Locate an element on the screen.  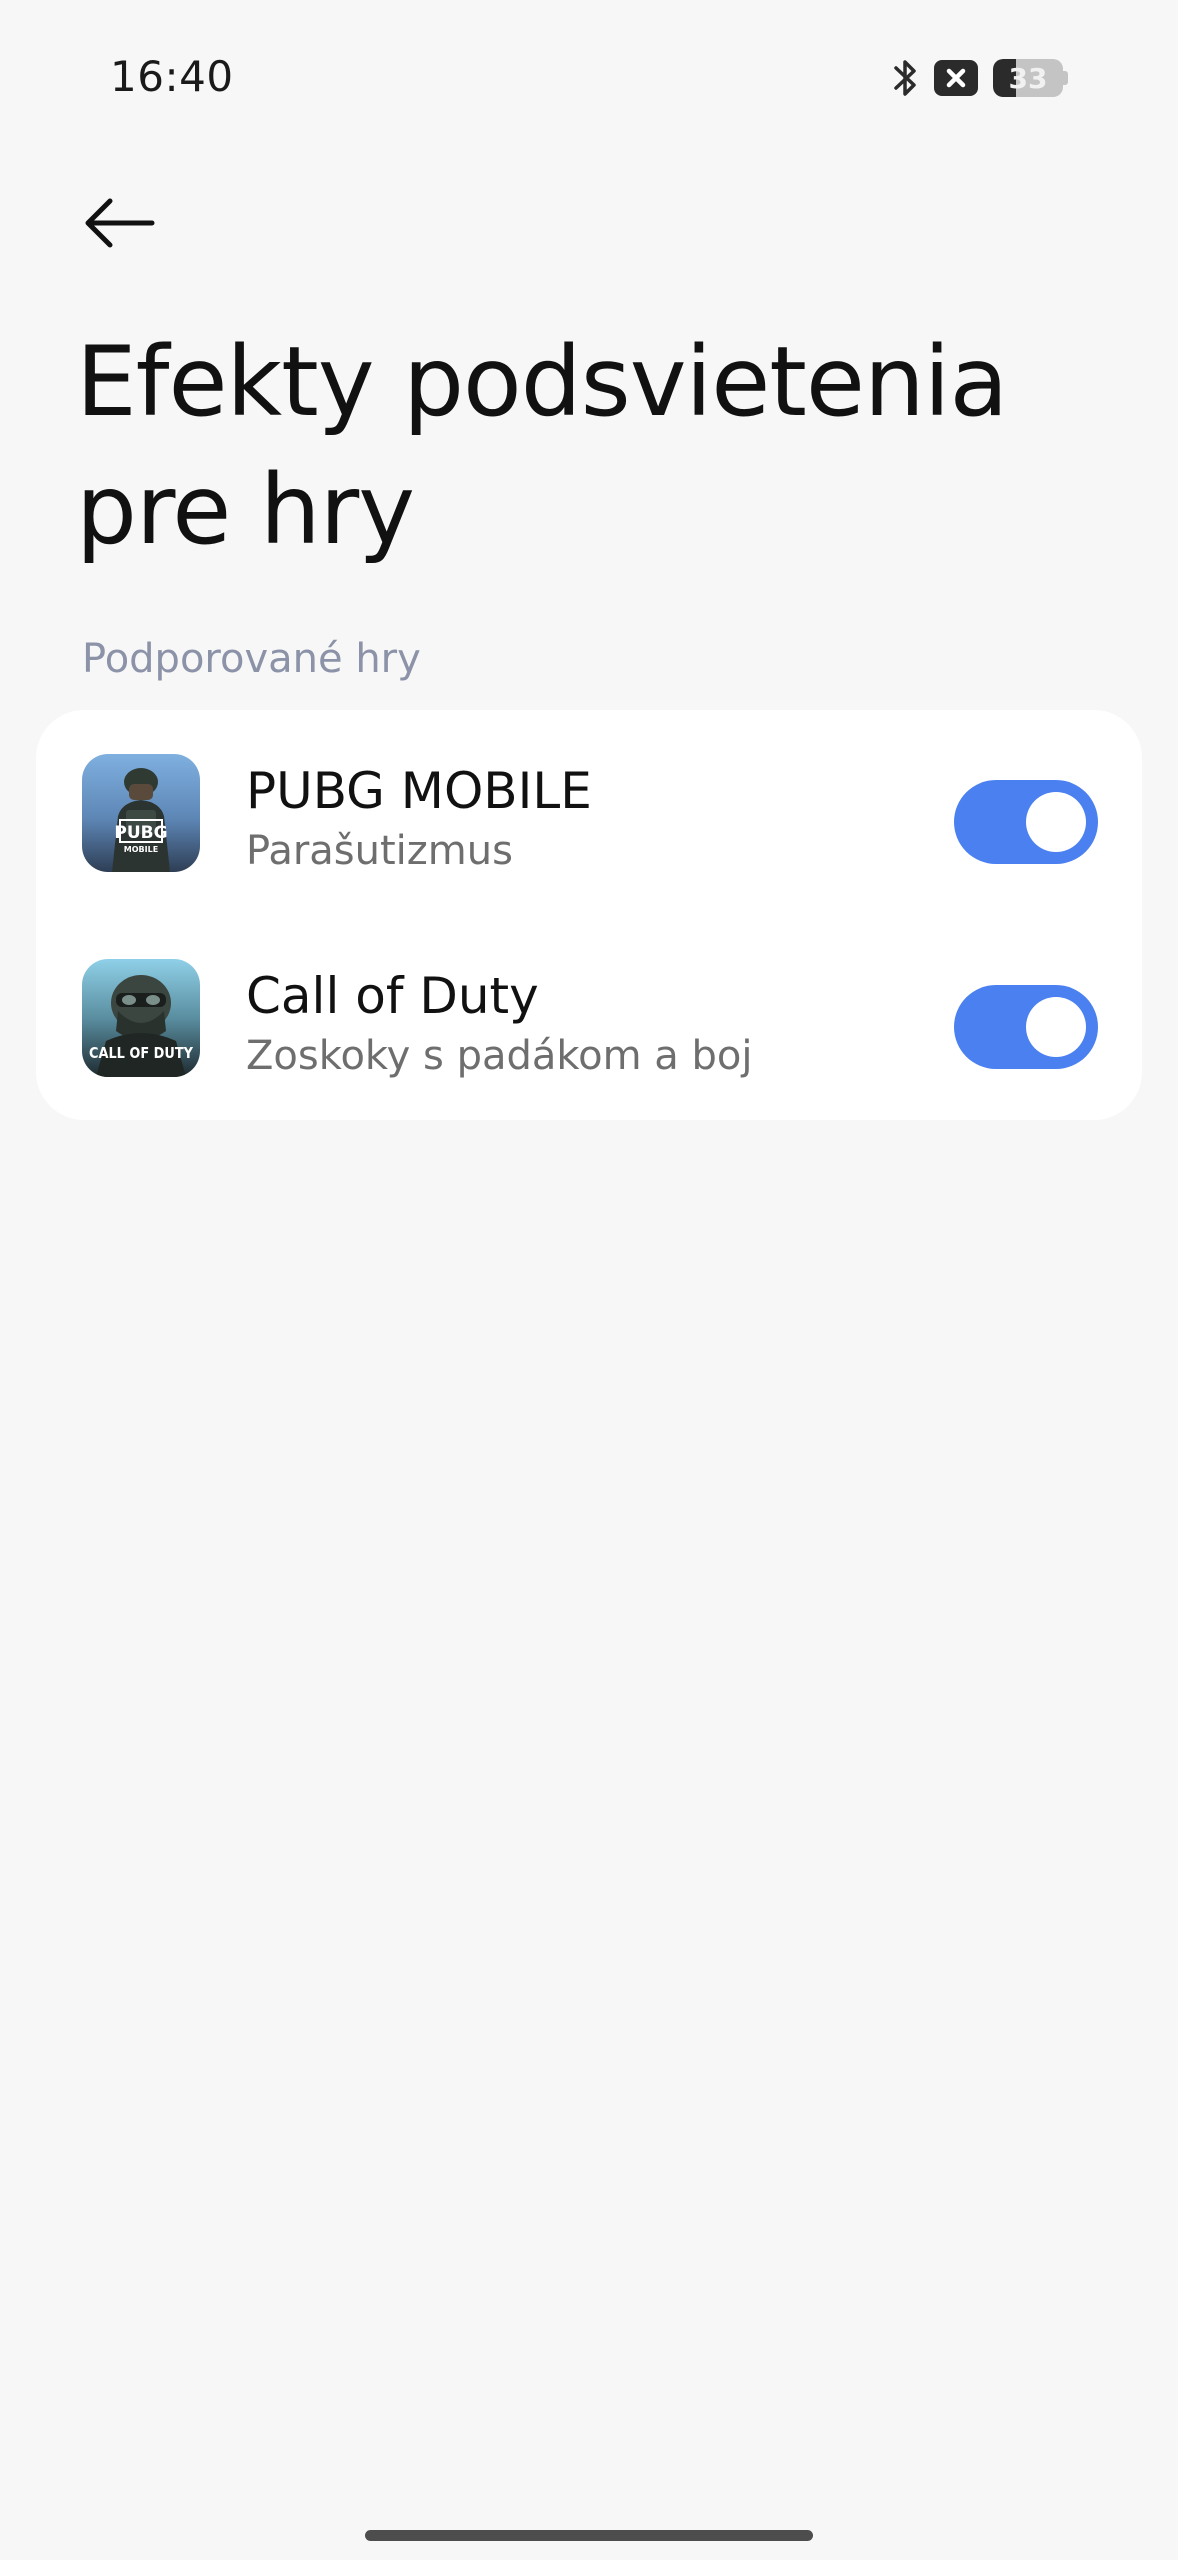
game-row-pubg-mobile: PUBG MOBILE PUBG MOBILE Parašutizmus is located at coordinates (589, 812).